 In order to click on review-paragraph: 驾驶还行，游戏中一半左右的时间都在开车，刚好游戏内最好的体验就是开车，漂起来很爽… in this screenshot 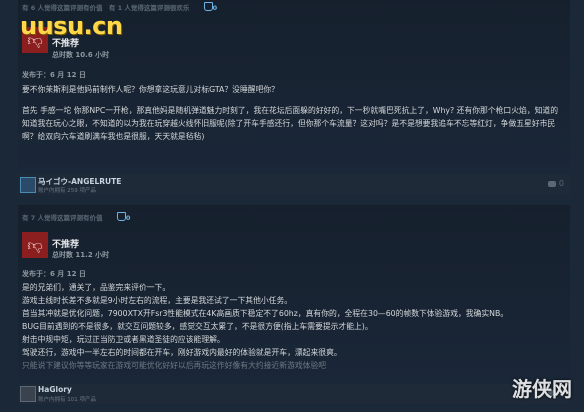, I will do `click(182, 352)`.